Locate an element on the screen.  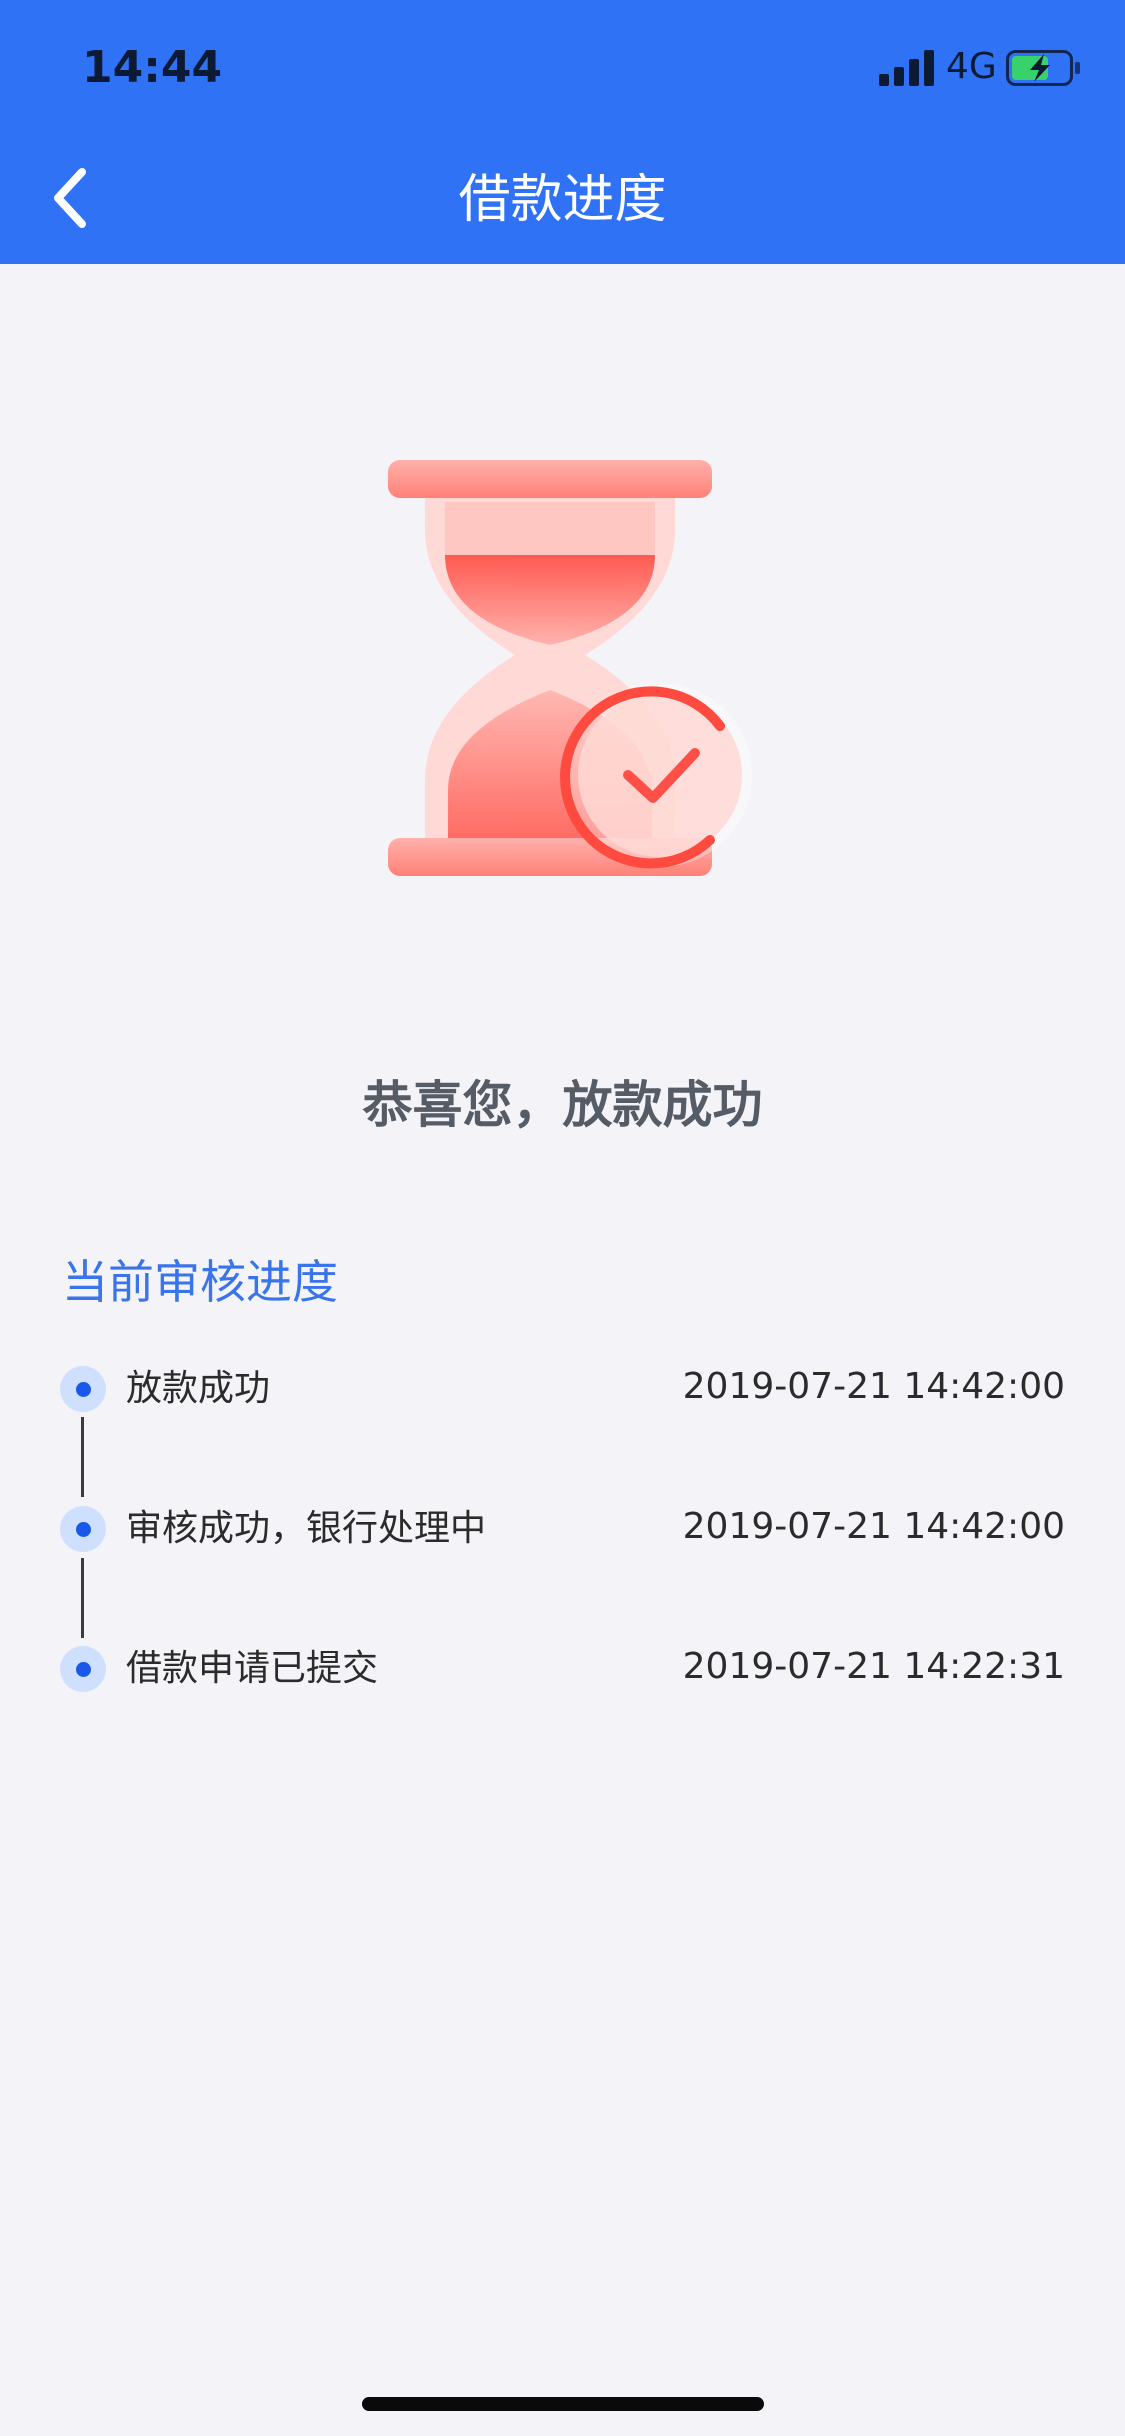
nav-header: 14:44 4G 借款进度 is located at coordinates (562, 132).